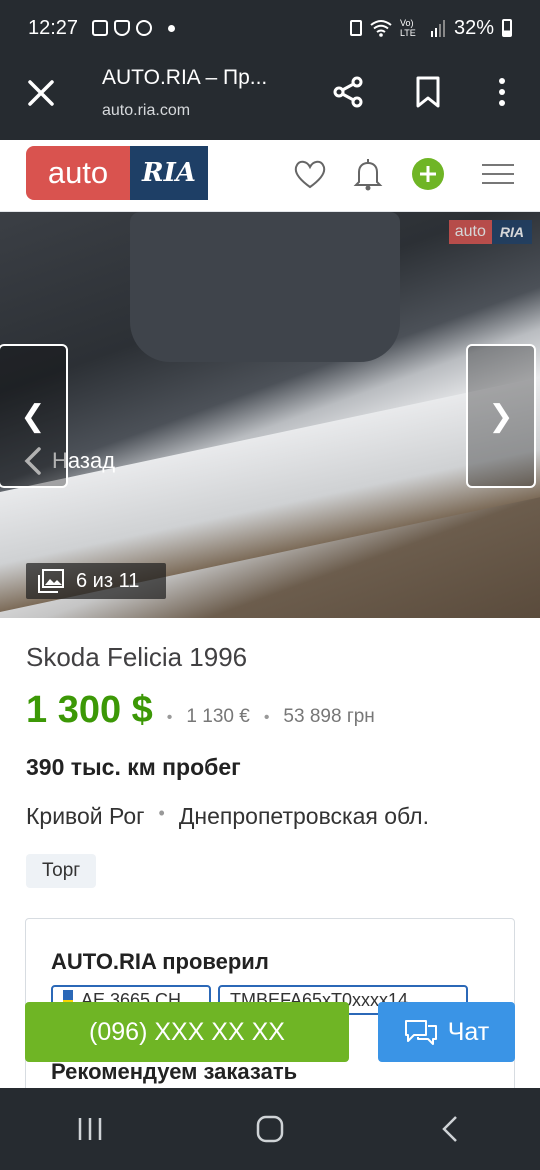 The width and height of the screenshot is (540, 1170). What do you see at coordinates (310, 174) in the screenshot?
I see `favorites-heart-icon` at bounding box center [310, 174].